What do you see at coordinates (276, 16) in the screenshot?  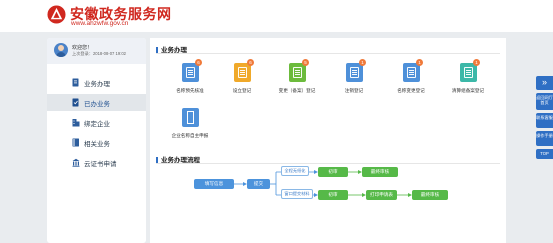 I see `site-header: 安徽政务服务网 www.ahzwfw.gov.cn` at bounding box center [276, 16].